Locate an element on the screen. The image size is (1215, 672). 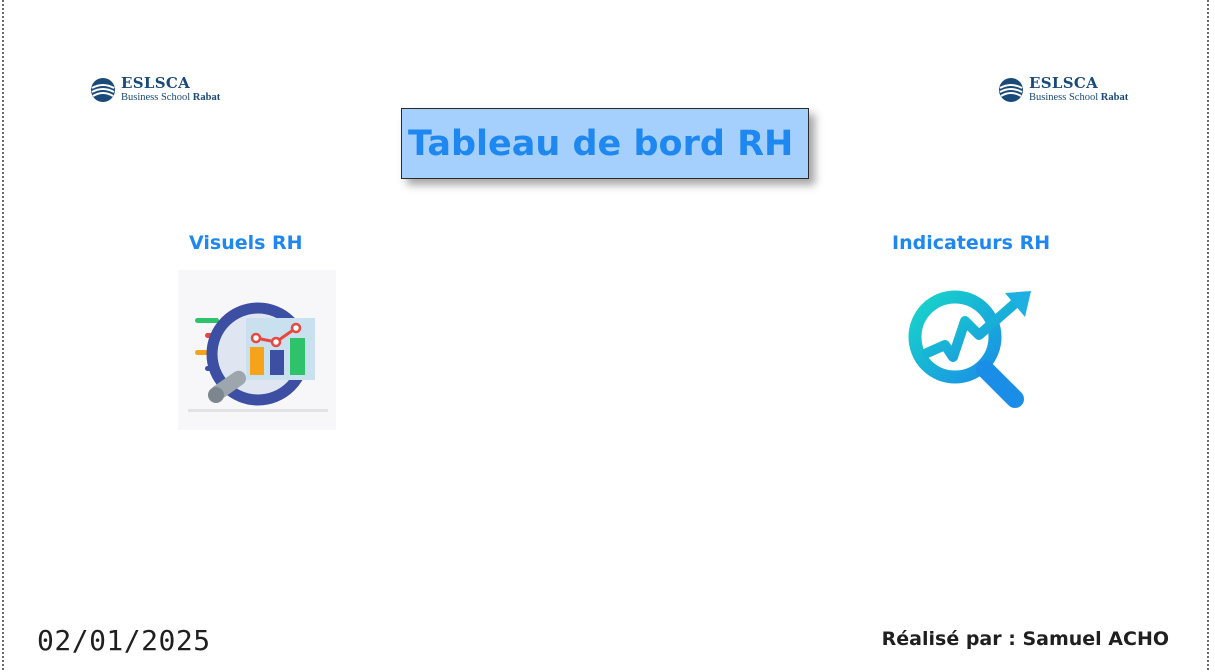
page-title-box: Tableau de bord RH is located at coordinates (605, 143).